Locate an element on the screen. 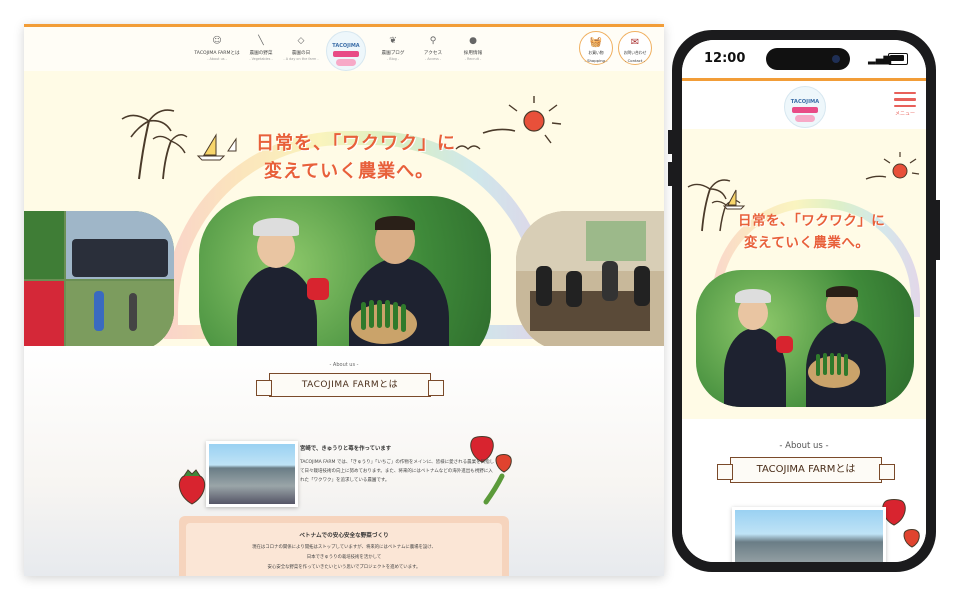 The image size is (960, 600). phone-power-button is located at coordinates (938, 230).